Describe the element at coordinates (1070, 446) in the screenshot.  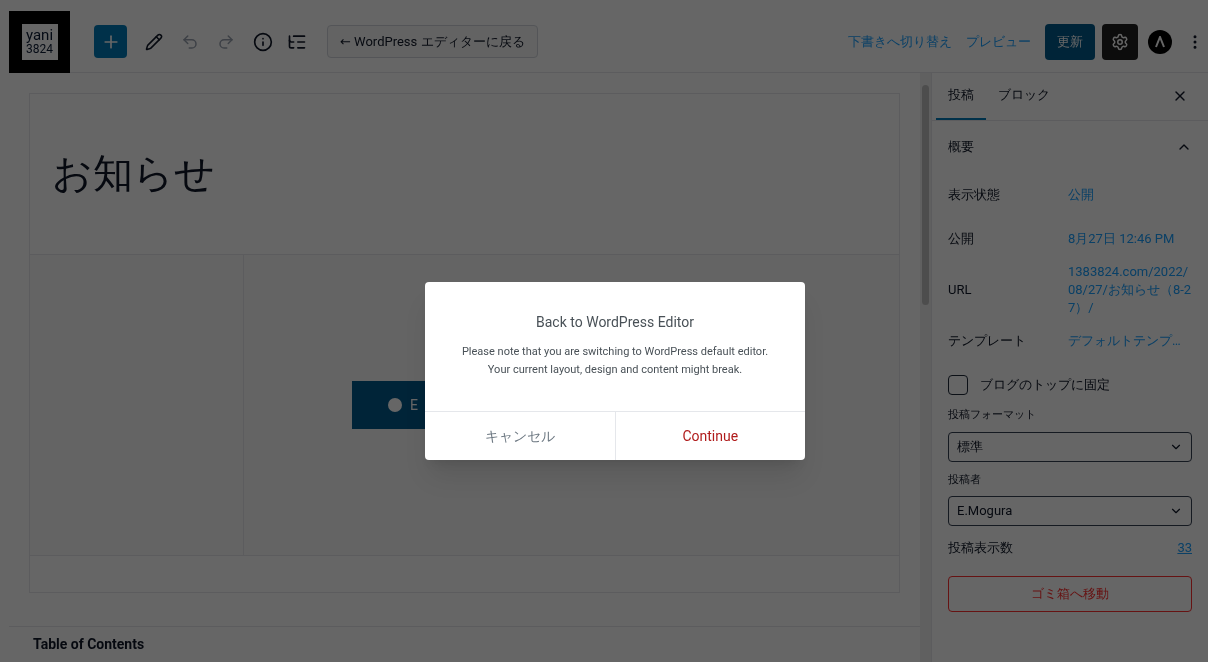
I see `format-select: 標準` at that location.